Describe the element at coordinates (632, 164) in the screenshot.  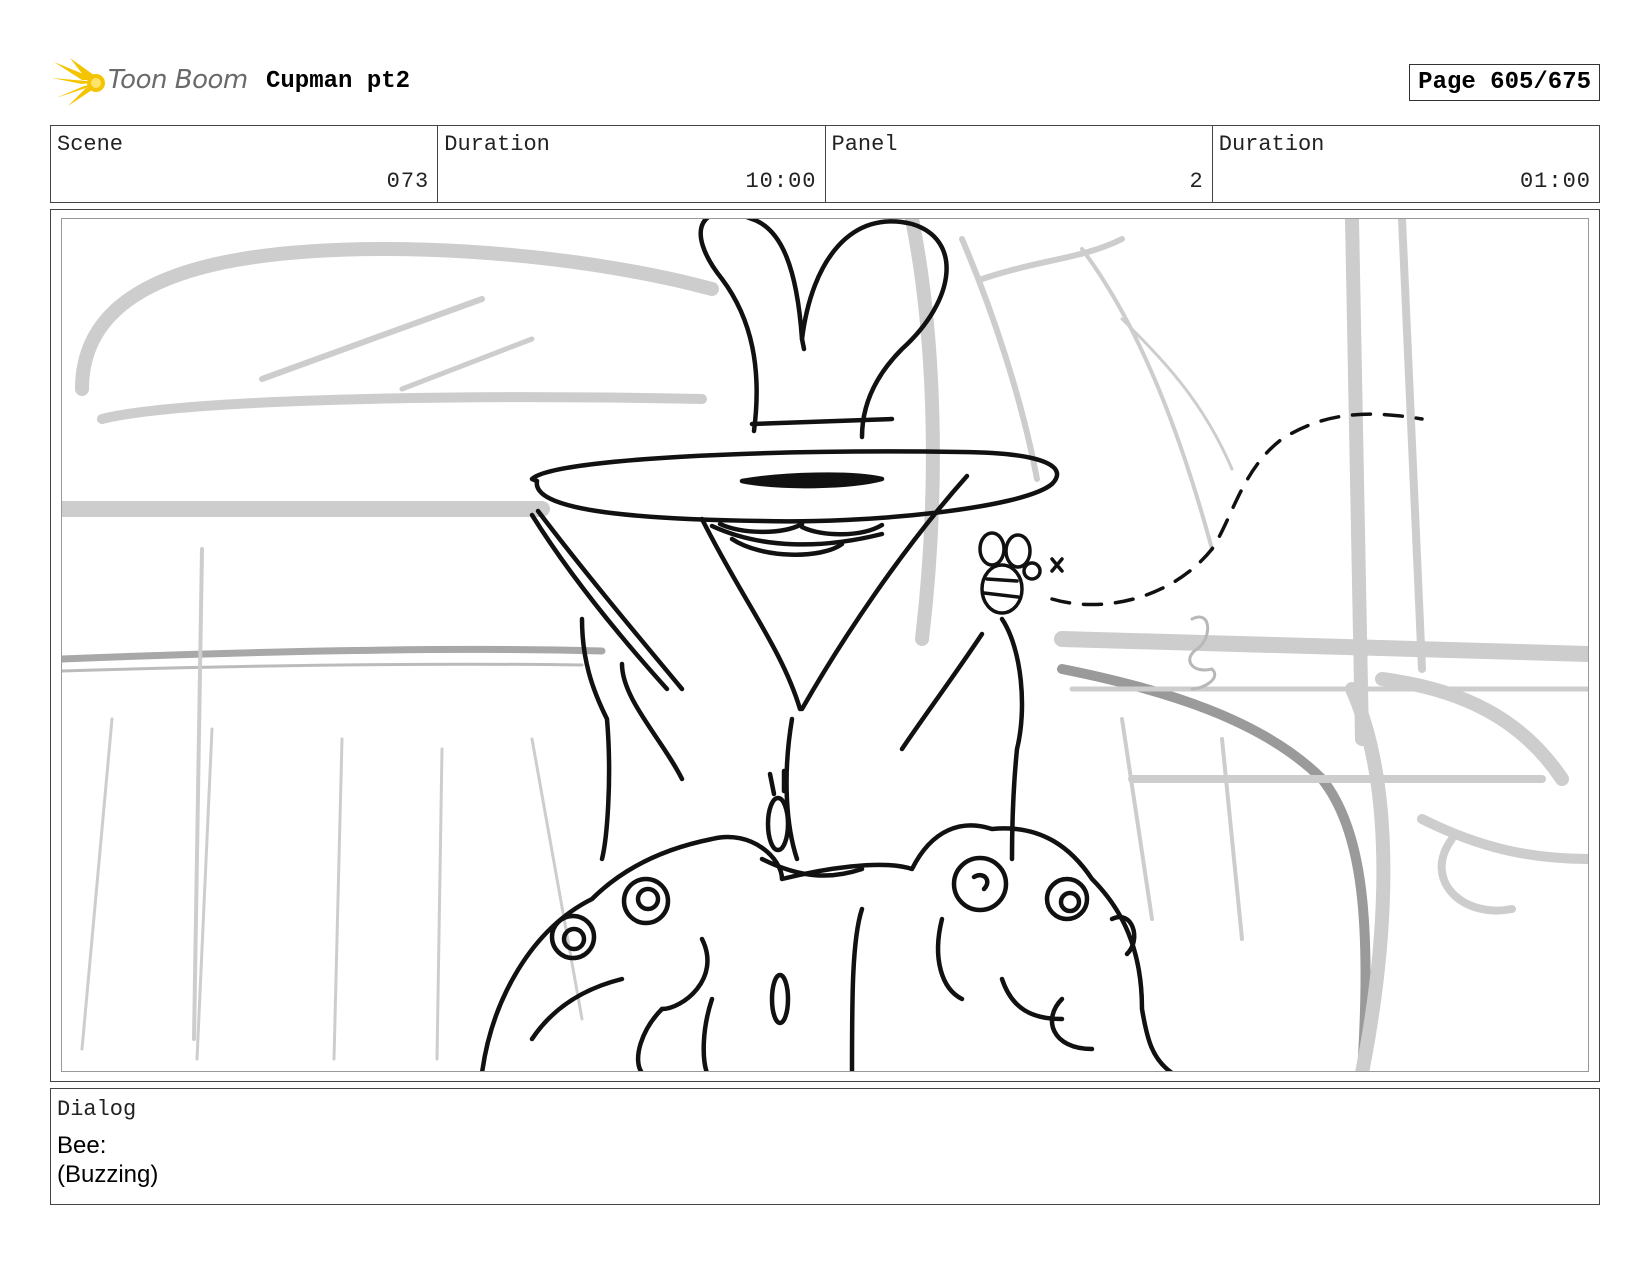
I see `scene-duration-cell: Duration 10:00` at that location.